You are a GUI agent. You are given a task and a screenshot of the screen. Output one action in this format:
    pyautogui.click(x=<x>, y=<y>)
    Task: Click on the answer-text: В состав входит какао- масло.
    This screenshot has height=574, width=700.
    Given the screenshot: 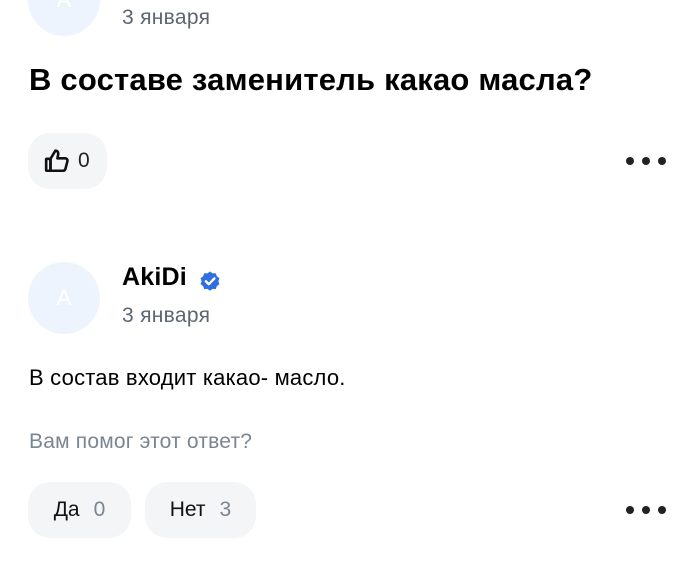 What is the action you would take?
    pyautogui.click(x=187, y=377)
    